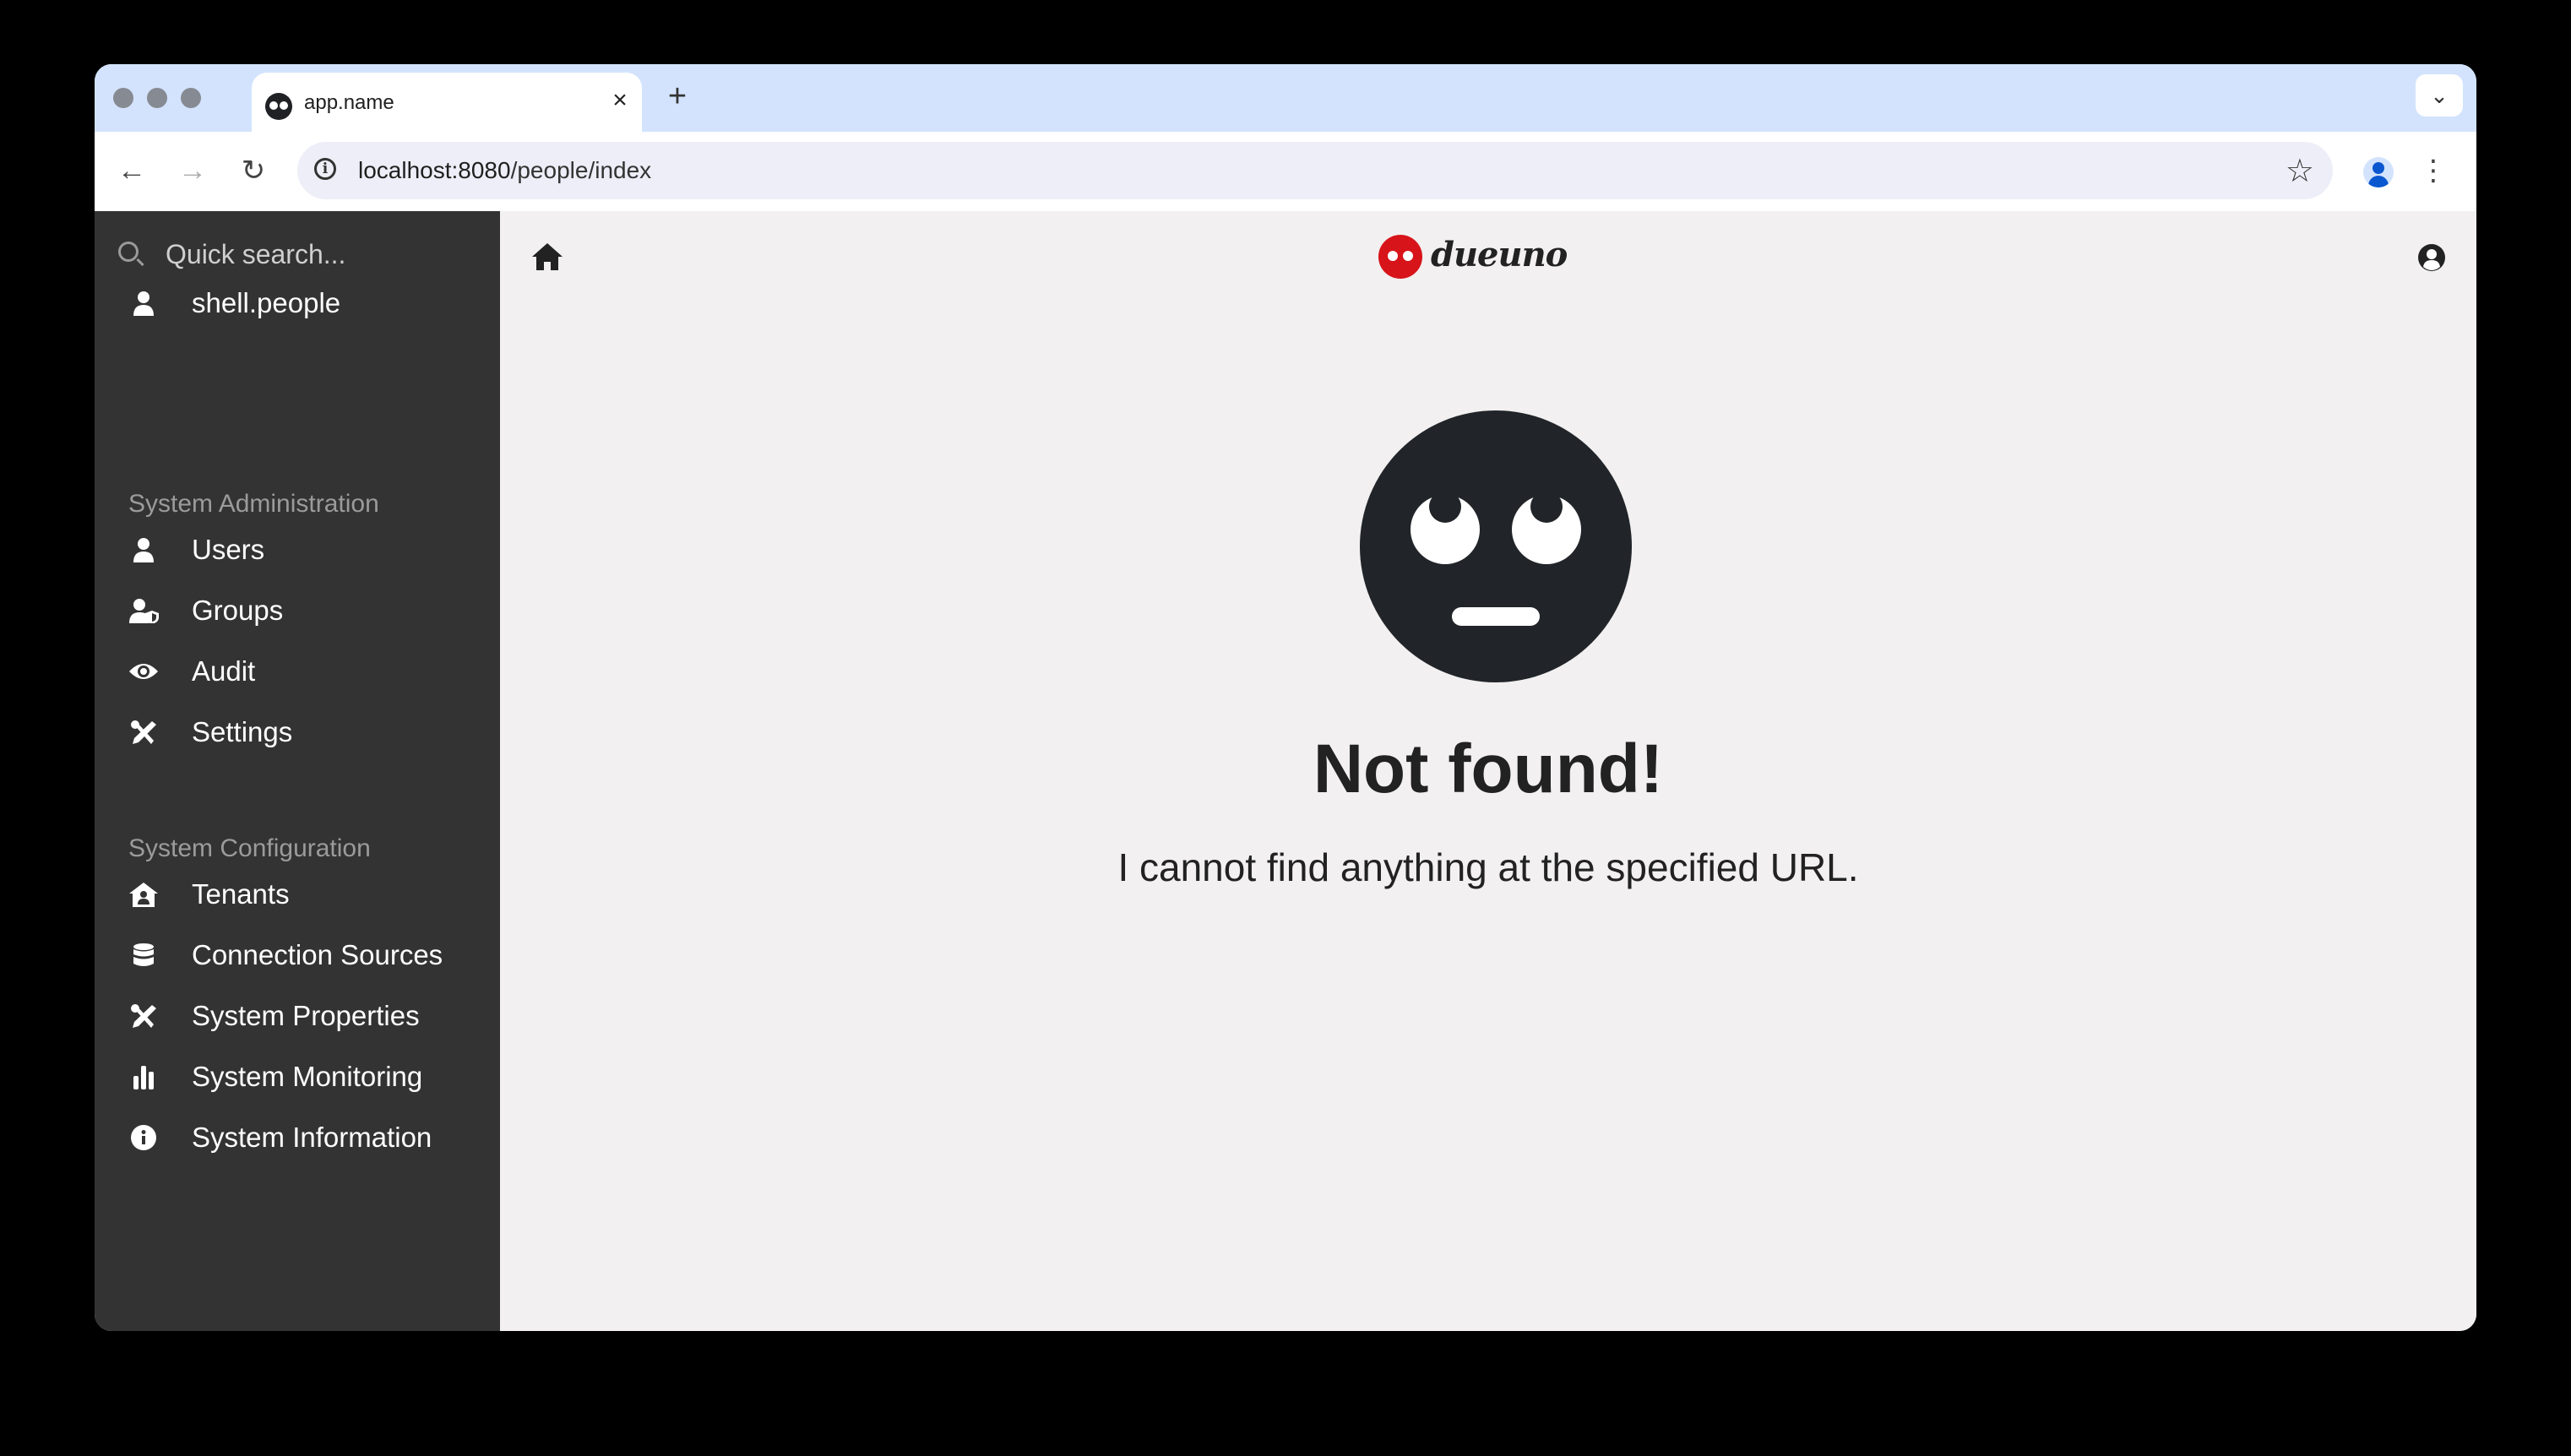 The width and height of the screenshot is (2571, 1456). Describe the element at coordinates (2378, 172) in the screenshot. I see `profile-avatar-icon` at that location.